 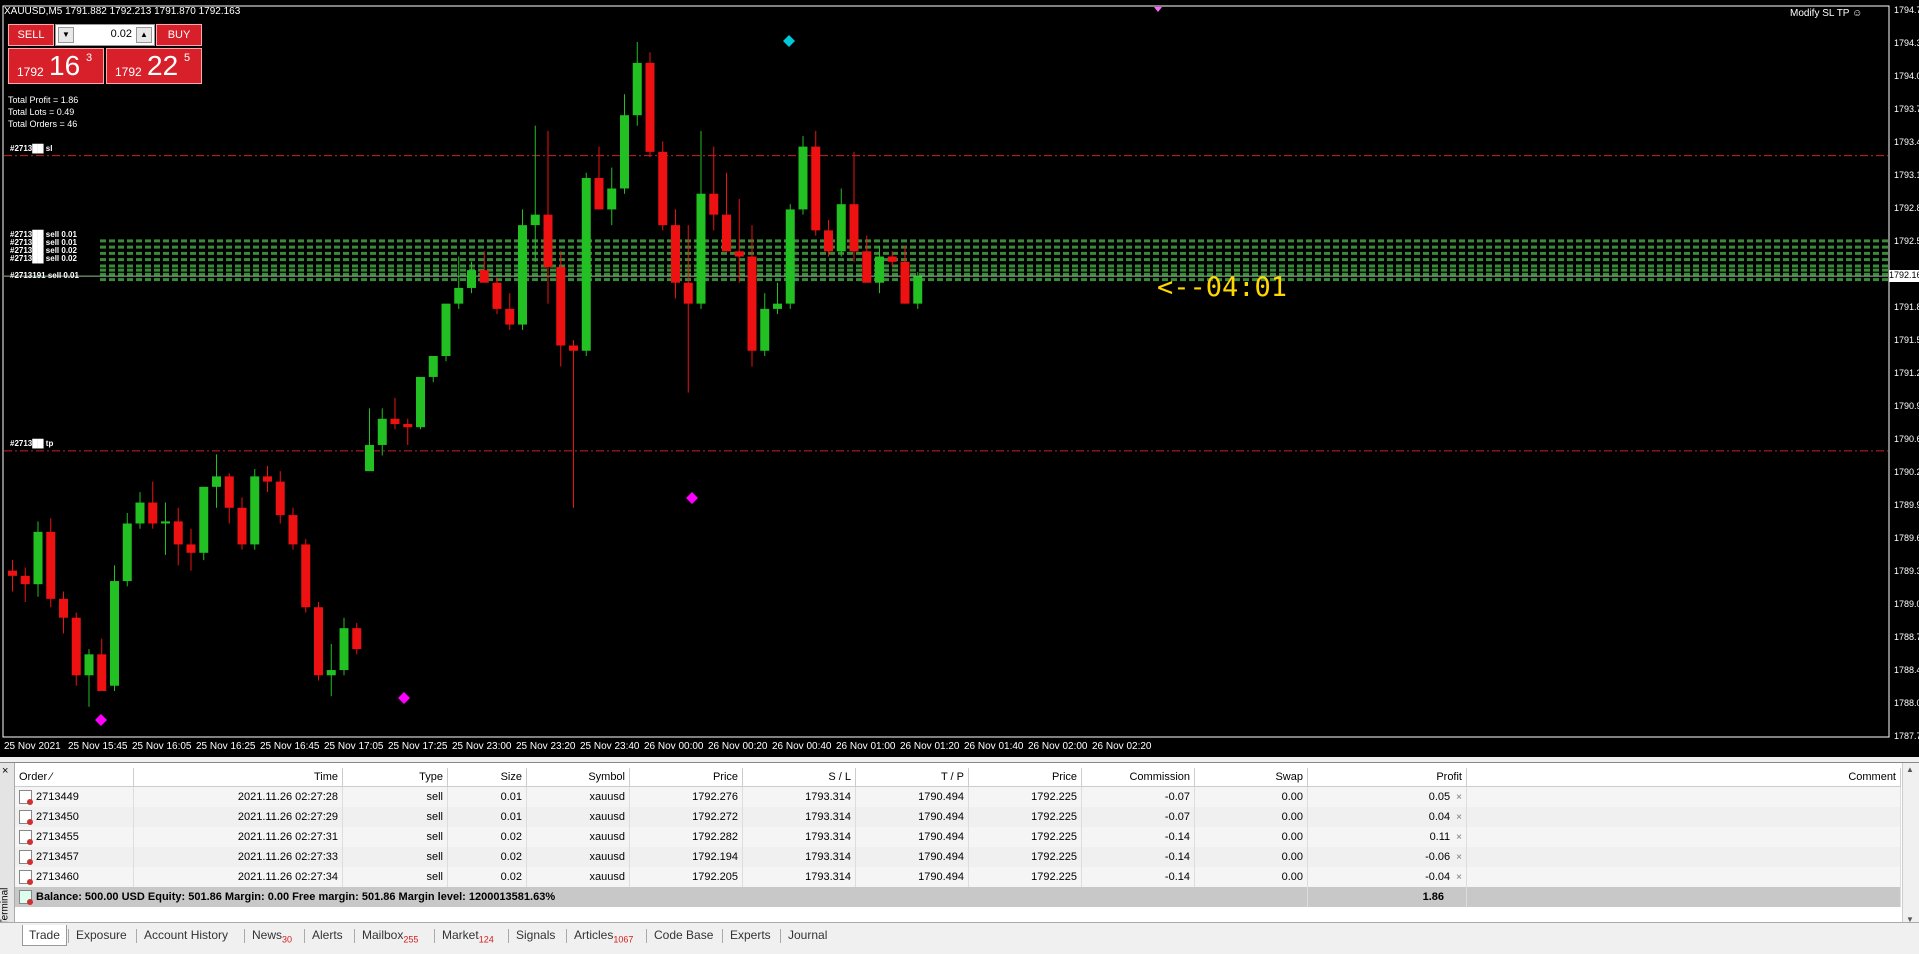 I want to click on price-axis-label: 1790.605, so click(x=1906, y=439).